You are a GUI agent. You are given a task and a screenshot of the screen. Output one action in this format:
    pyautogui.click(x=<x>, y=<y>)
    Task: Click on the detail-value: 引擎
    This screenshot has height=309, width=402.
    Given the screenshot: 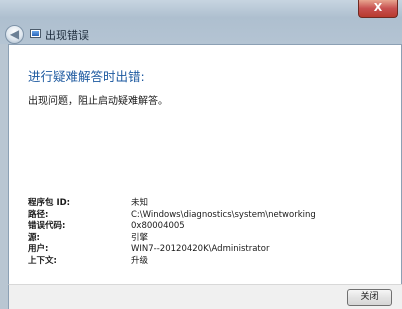 What is the action you would take?
    pyautogui.click(x=140, y=237)
    